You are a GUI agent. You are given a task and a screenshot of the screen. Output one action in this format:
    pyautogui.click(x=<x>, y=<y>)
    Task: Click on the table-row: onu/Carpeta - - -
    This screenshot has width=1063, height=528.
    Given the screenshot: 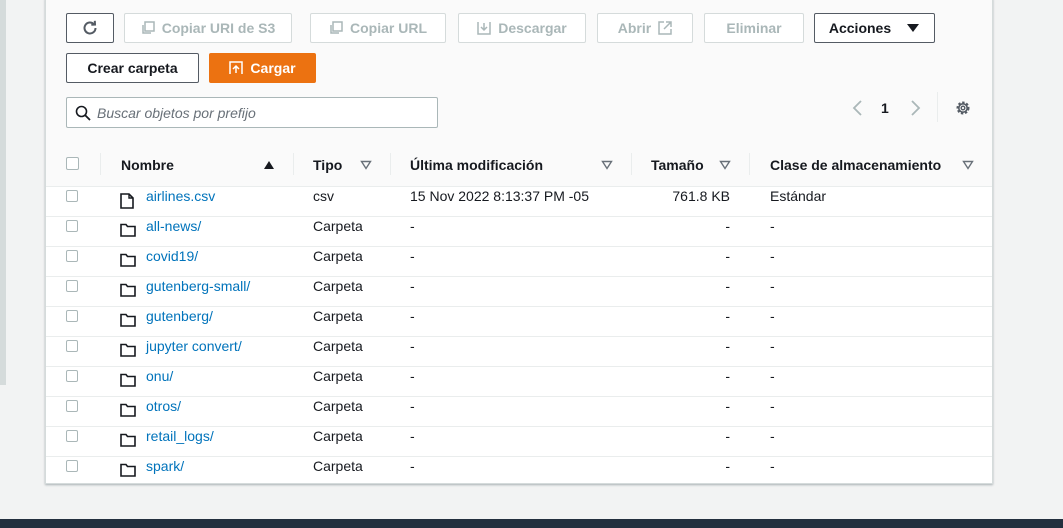 What is the action you would take?
    pyautogui.click(x=519, y=381)
    